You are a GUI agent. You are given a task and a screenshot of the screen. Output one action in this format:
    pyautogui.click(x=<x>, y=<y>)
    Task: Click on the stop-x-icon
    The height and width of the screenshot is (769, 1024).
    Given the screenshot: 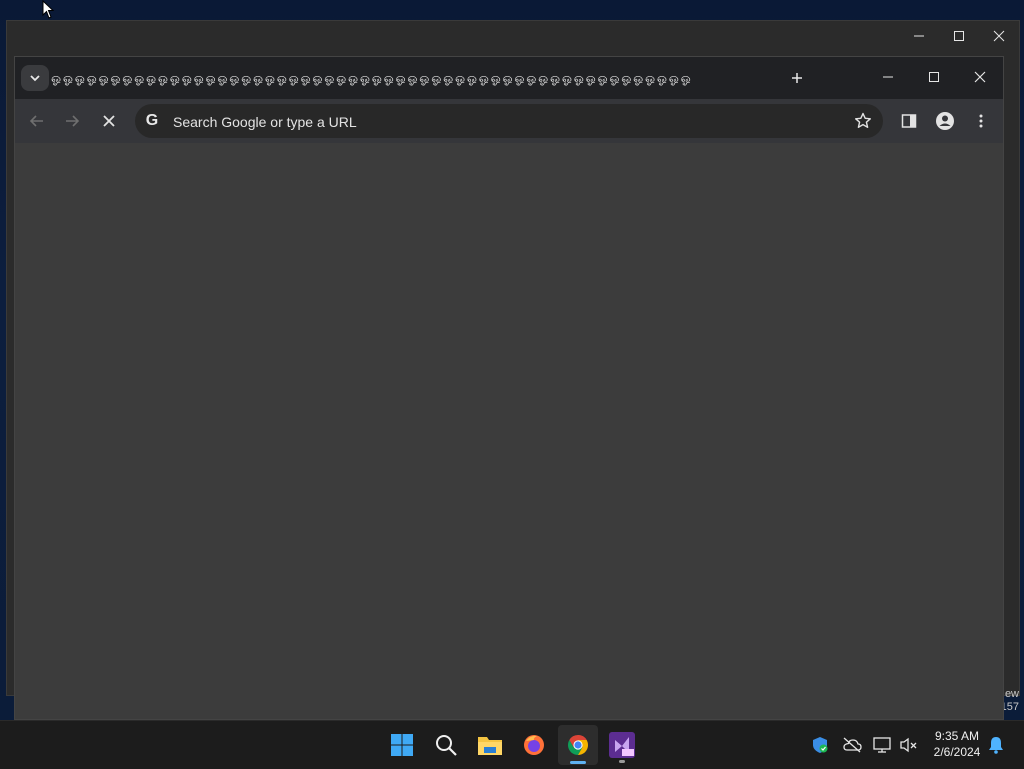 What is the action you would take?
    pyautogui.click(x=109, y=121)
    